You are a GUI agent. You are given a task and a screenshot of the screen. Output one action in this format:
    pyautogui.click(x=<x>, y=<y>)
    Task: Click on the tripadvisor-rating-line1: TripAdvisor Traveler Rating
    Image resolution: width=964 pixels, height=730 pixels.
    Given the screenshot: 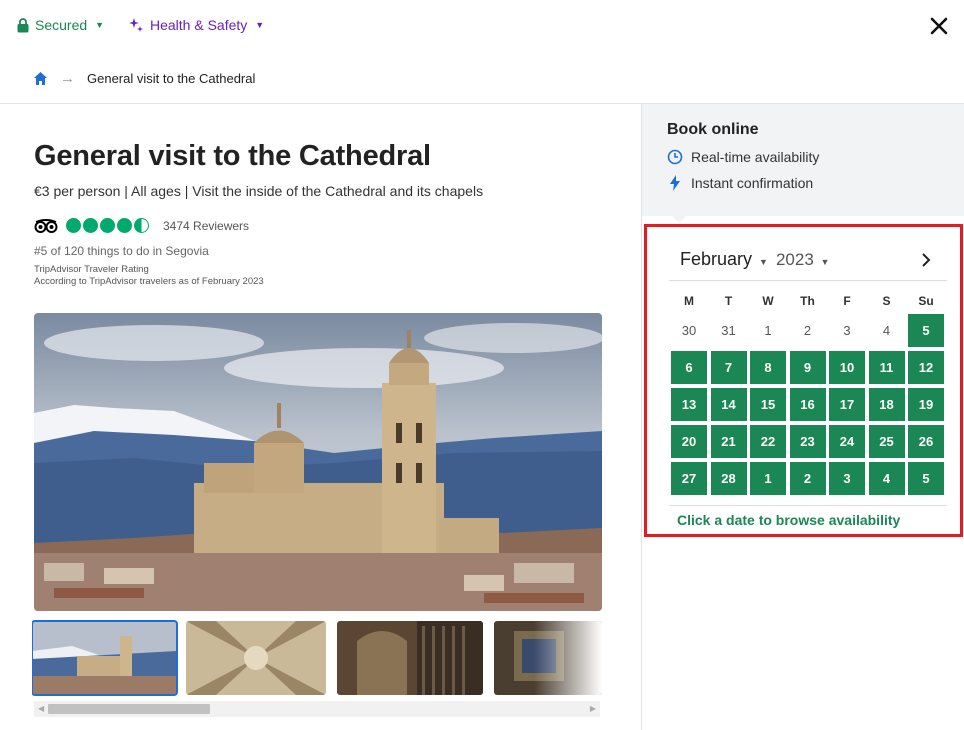 What is the action you would take?
    pyautogui.click(x=91, y=269)
    